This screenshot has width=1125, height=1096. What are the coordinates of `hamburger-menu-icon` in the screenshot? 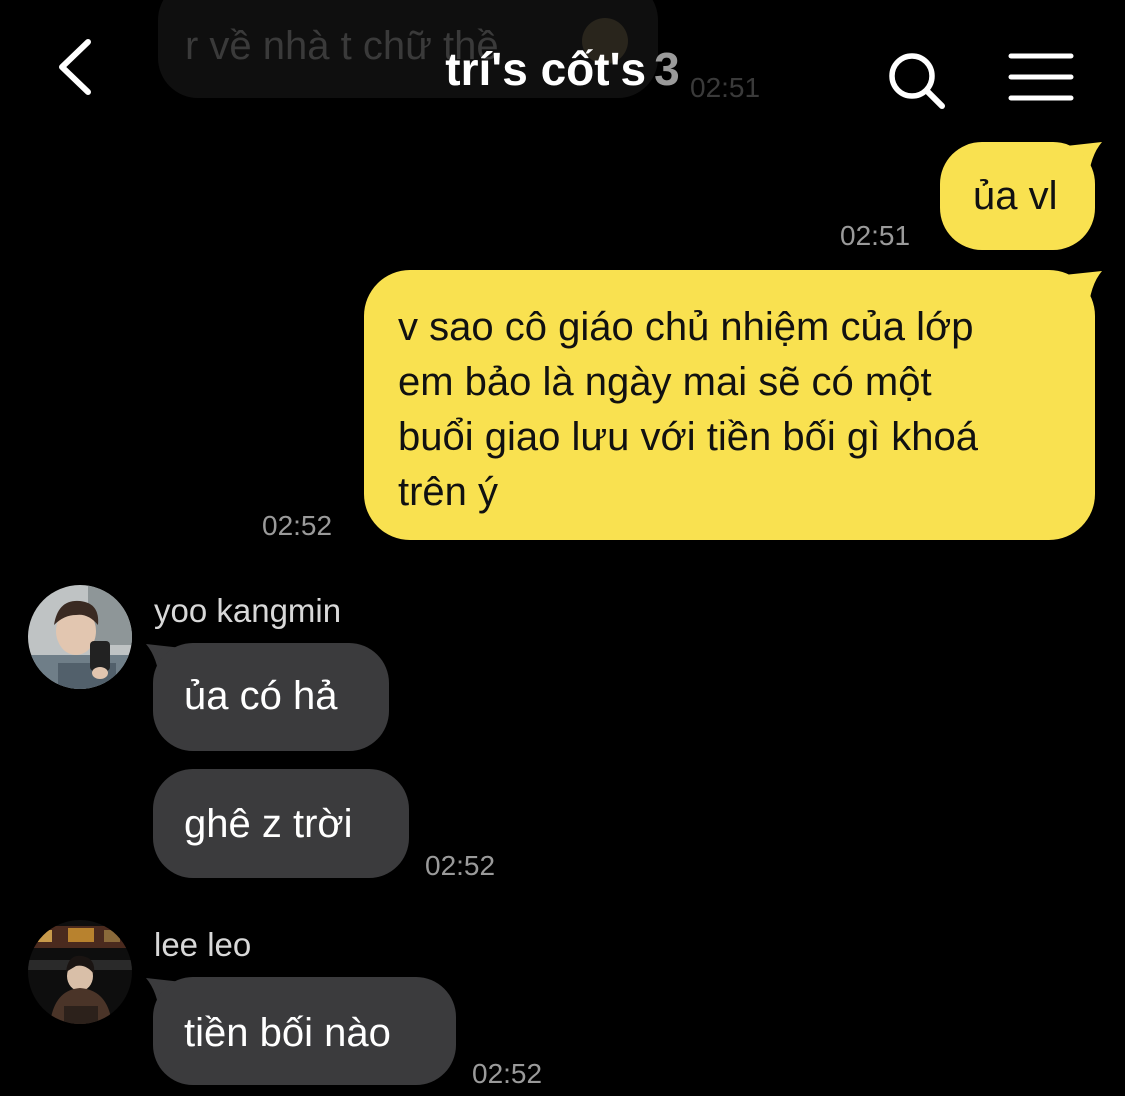 It's located at (1041, 77).